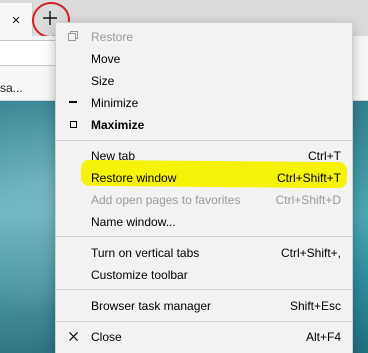 This screenshot has width=368, height=353. Describe the element at coordinates (73, 36) in the screenshot. I see `restore-icon` at that location.